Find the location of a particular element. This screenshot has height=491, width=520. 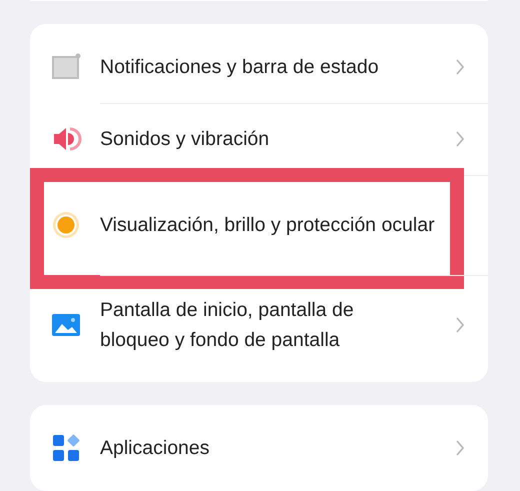

item-label: Notificaciones y barra de estado is located at coordinates (240, 67).